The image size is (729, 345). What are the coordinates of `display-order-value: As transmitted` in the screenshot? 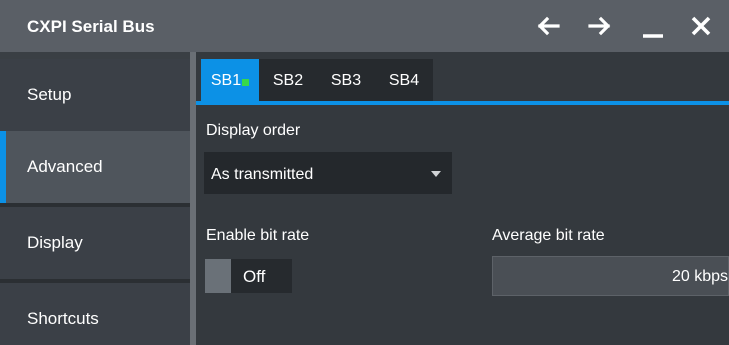 It's located at (262, 174).